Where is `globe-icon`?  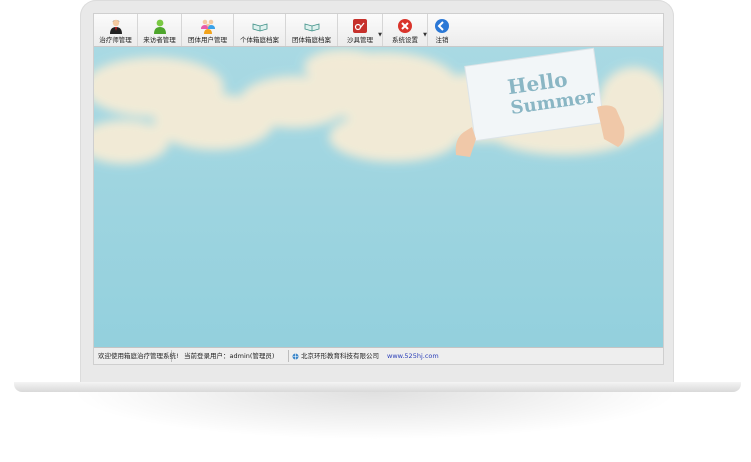 globe-icon is located at coordinates (295, 356).